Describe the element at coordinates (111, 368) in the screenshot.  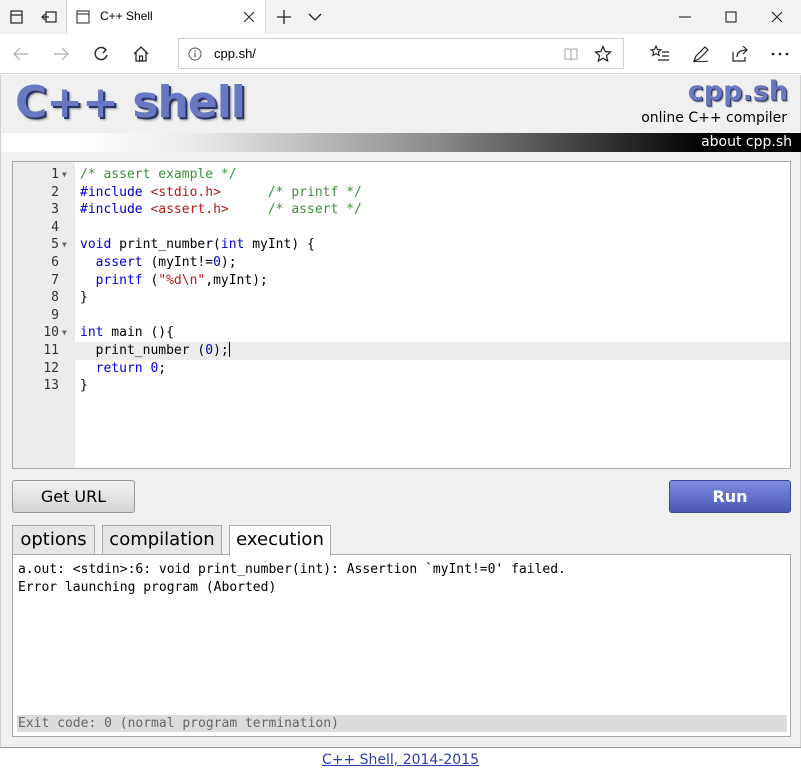
I see `code-token: return` at that location.